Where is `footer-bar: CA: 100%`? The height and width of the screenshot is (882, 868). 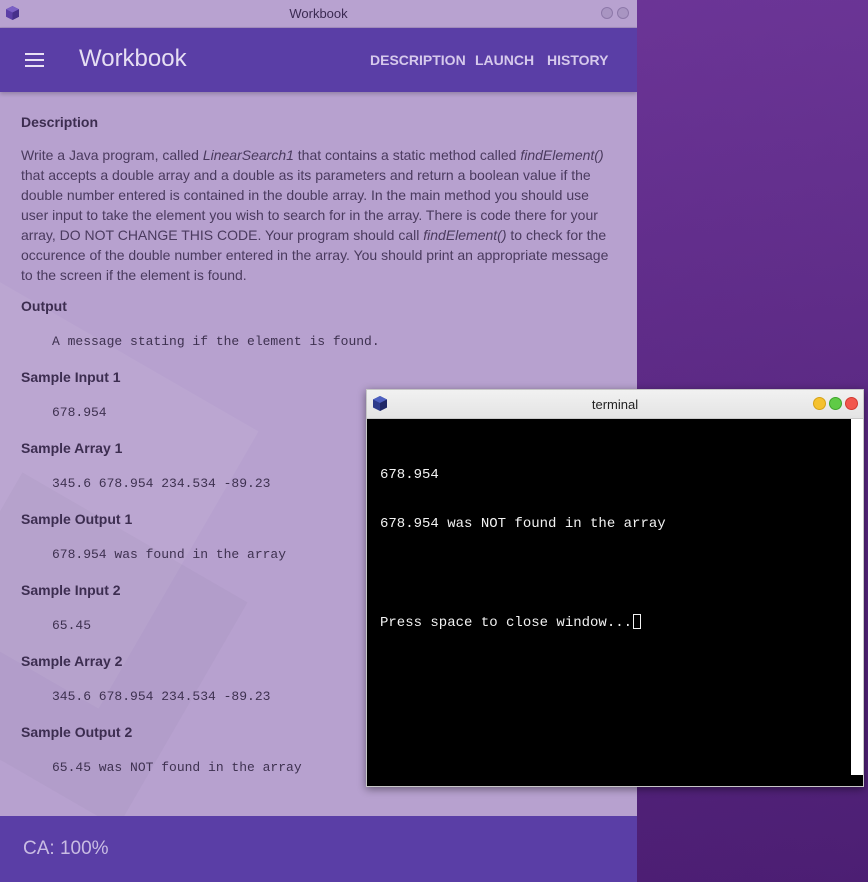 footer-bar: CA: 100% is located at coordinates (318, 849).